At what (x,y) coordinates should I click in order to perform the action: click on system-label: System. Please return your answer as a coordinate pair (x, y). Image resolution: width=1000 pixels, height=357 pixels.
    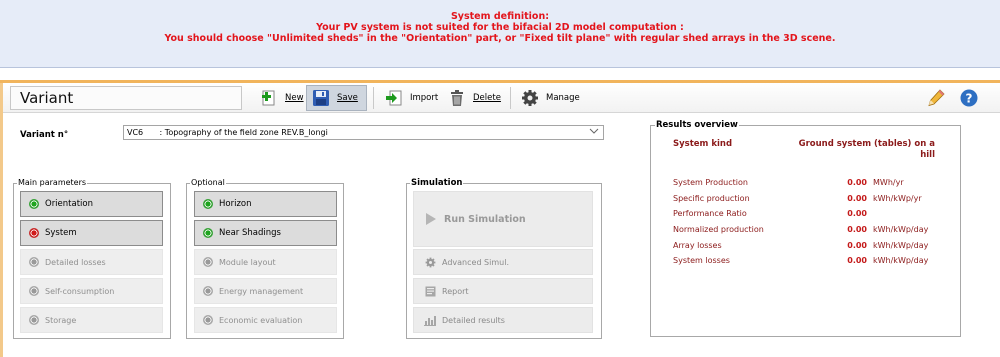
    Looking at the image, I should click on (61, 233).